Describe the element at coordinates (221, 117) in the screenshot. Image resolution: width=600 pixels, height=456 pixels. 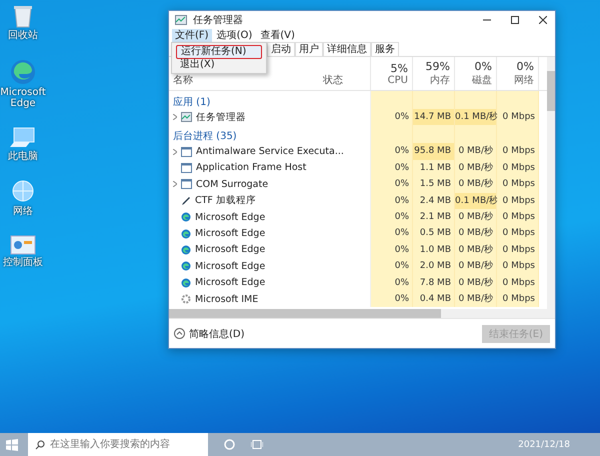
I see `process-name: 任务管理器` at that location.